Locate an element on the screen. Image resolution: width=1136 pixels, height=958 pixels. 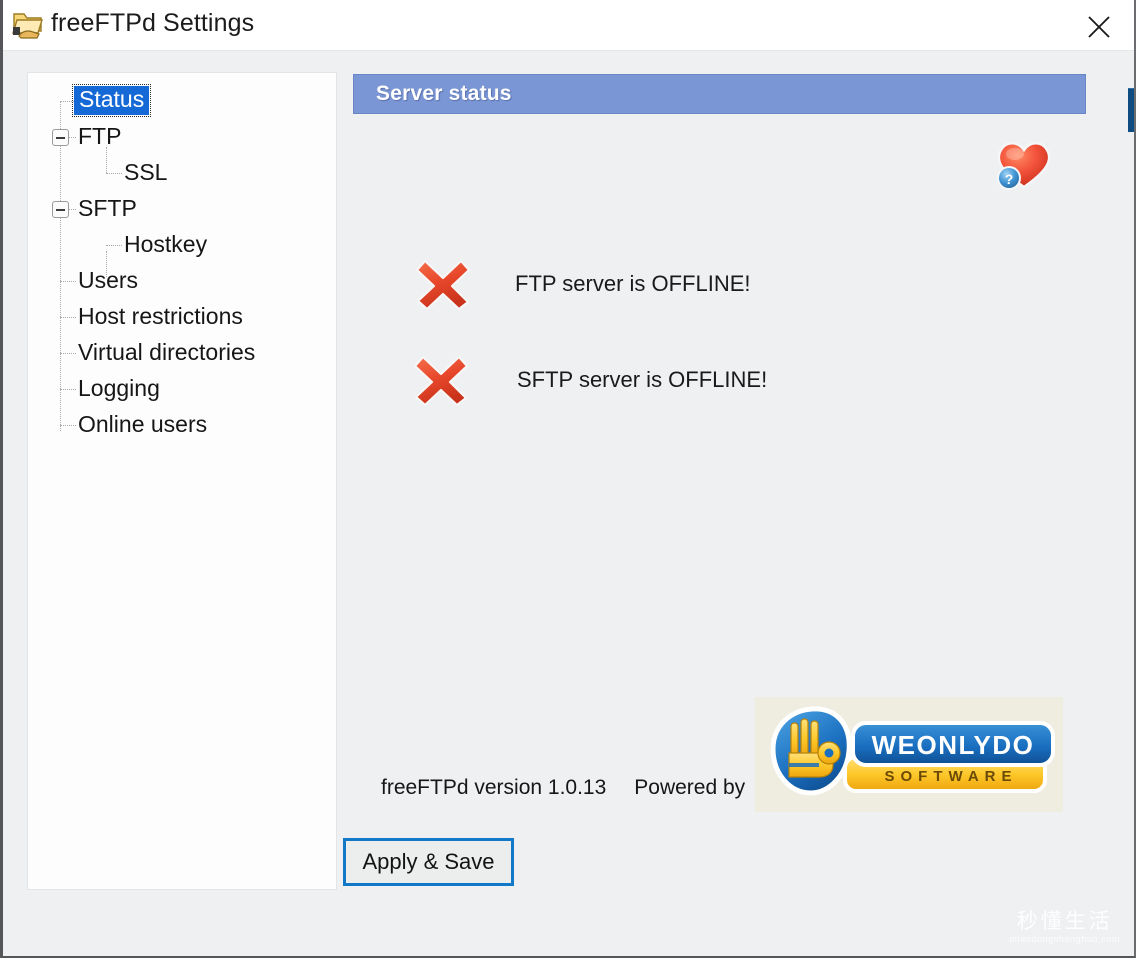
sidebar-item-label: Users is located at coordinates (108, 279).